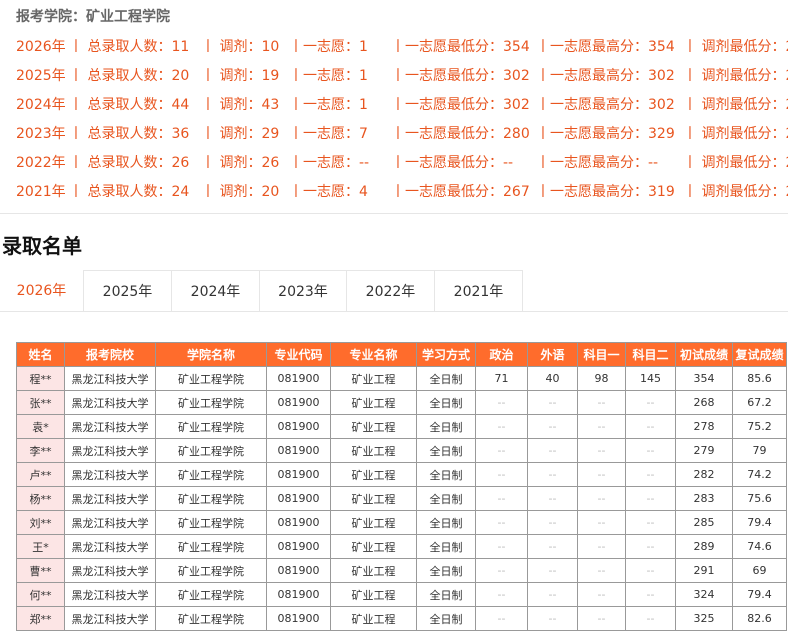 Image resolution: width=788 pixels, height=636 pixels. What do you see at coordinates (128, 291) in the screenshot?
I see `tab-year-2025: 2025年` at bounding box center [128, 291].